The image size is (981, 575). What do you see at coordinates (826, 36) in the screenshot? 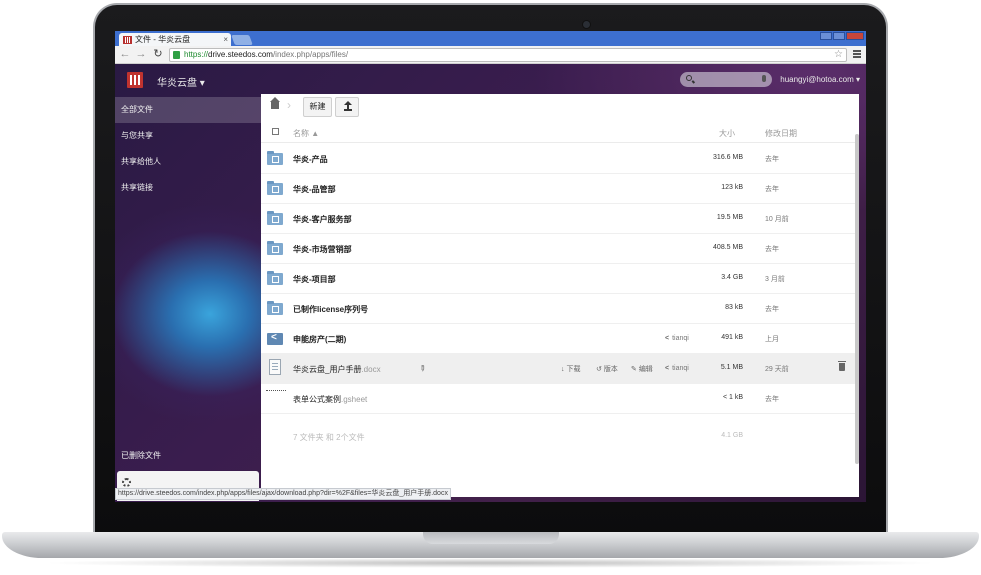
I see `minimize-icon` at bounding box center [826, 36].